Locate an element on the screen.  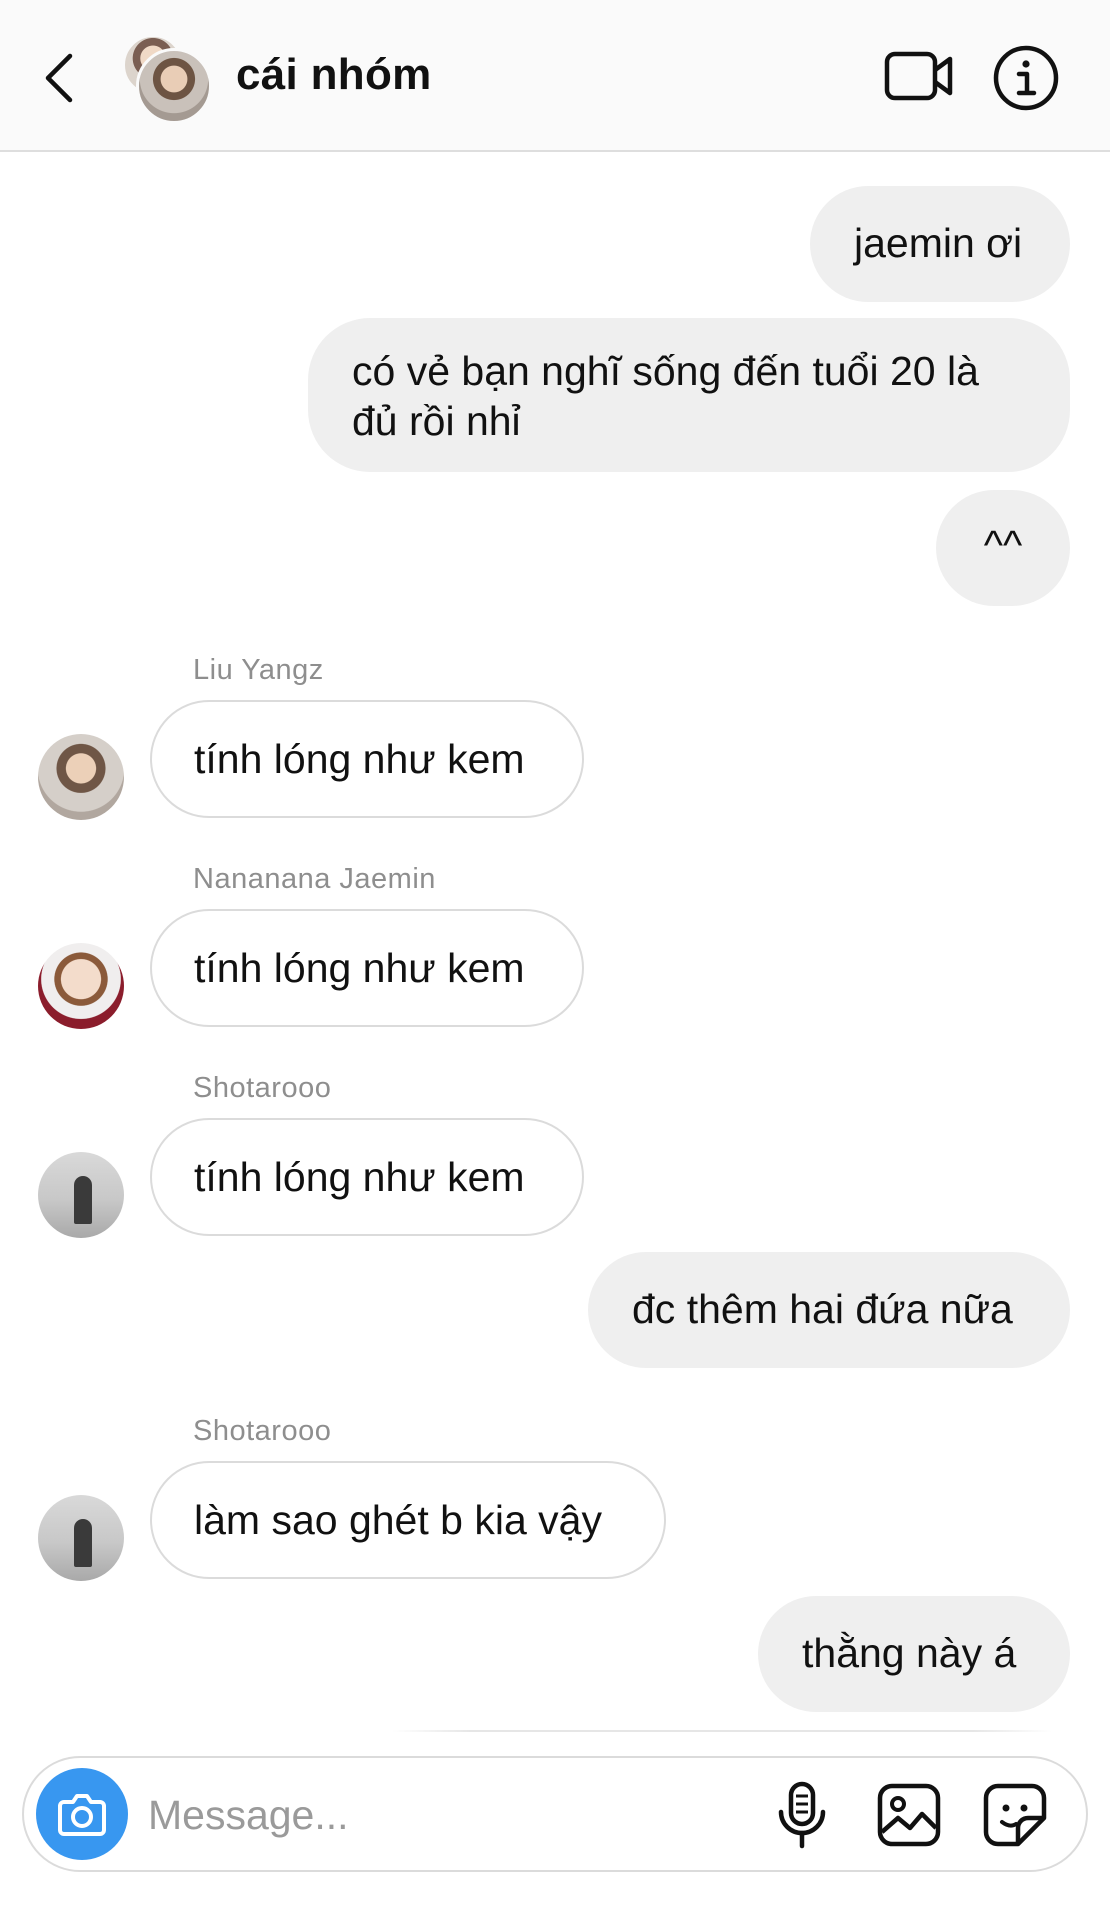
message-text: đc thêm hai đứa nữa is located at coordinates (822, 1309).